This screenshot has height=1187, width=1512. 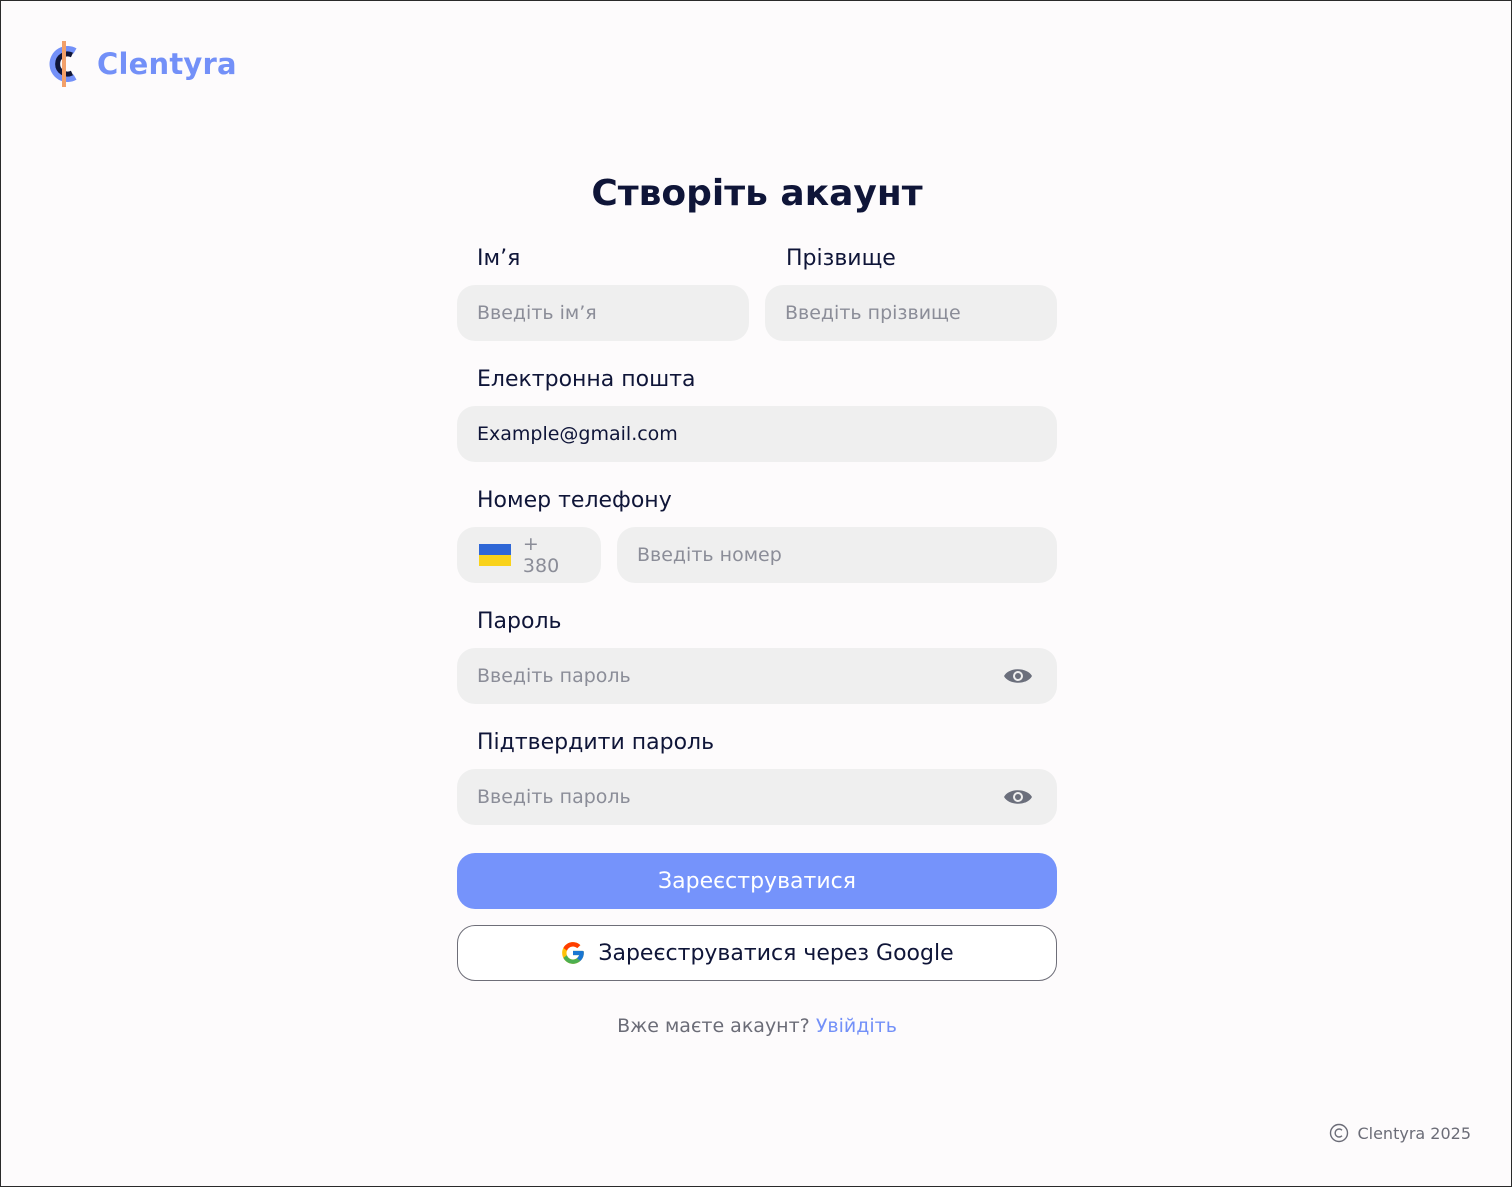 What do you see at coordinates (1339, 1133) in the screenshot?
I see `copyright-icon` at bounding box center [1339, 1133].